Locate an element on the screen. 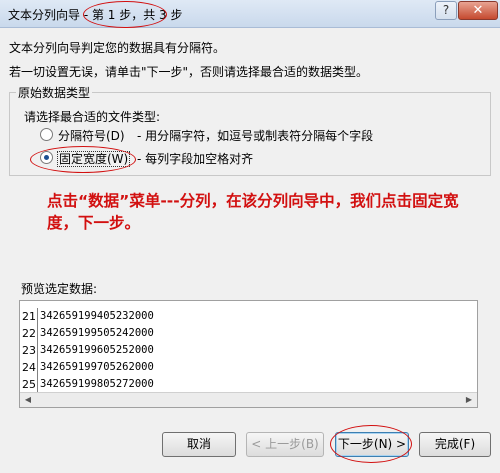 This screenshot has height=473, width=500. window-title-prefix: 文本分列向导 - is located at coordinates (50, 15).